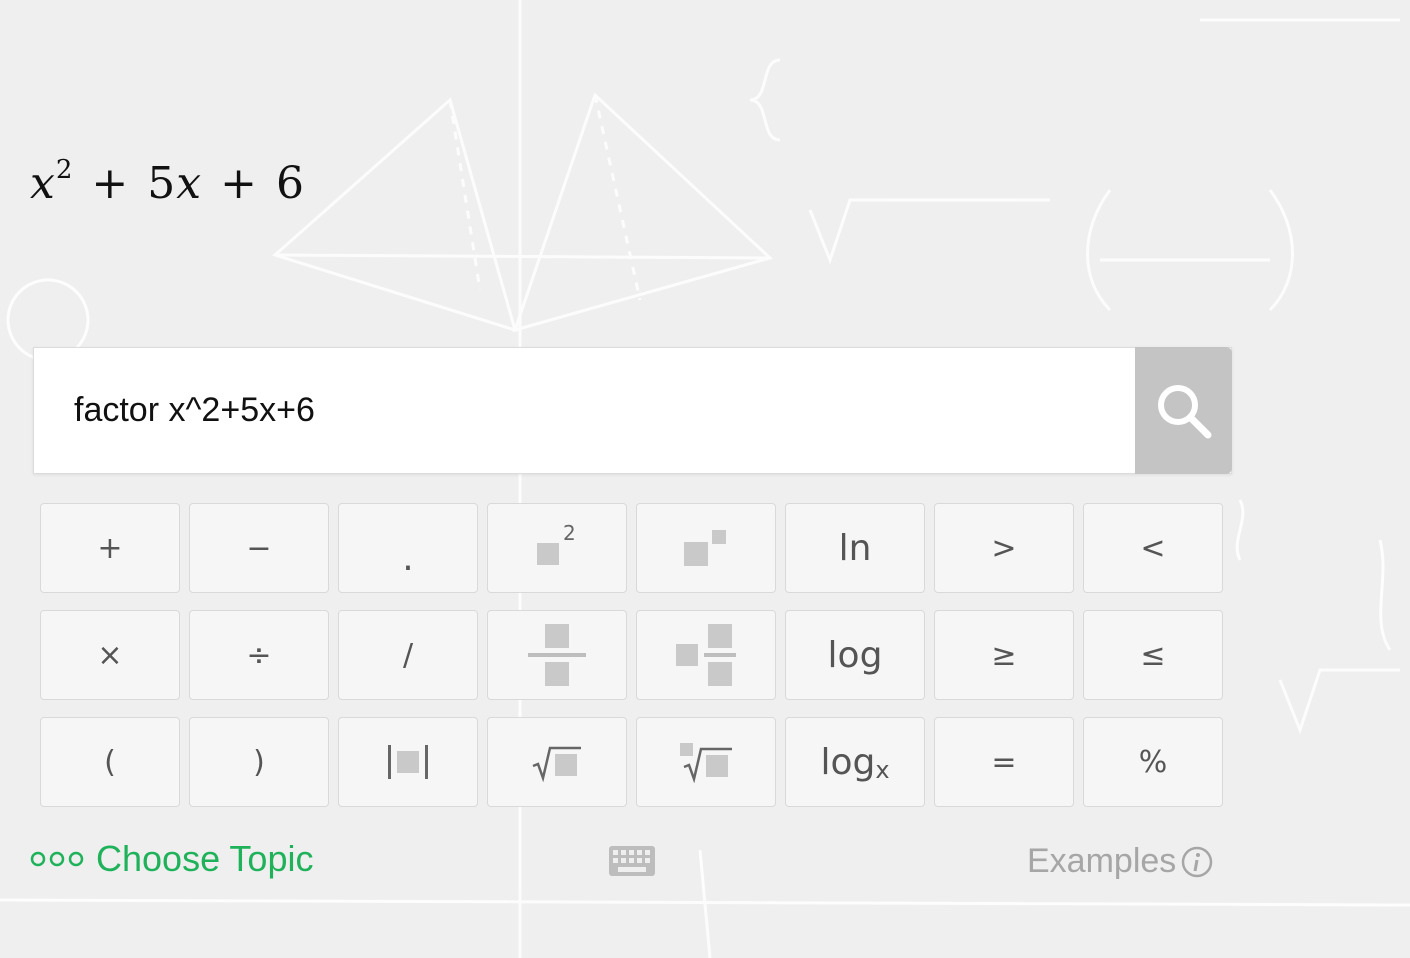  I want to click on key-slash: /, so click(408, 655).